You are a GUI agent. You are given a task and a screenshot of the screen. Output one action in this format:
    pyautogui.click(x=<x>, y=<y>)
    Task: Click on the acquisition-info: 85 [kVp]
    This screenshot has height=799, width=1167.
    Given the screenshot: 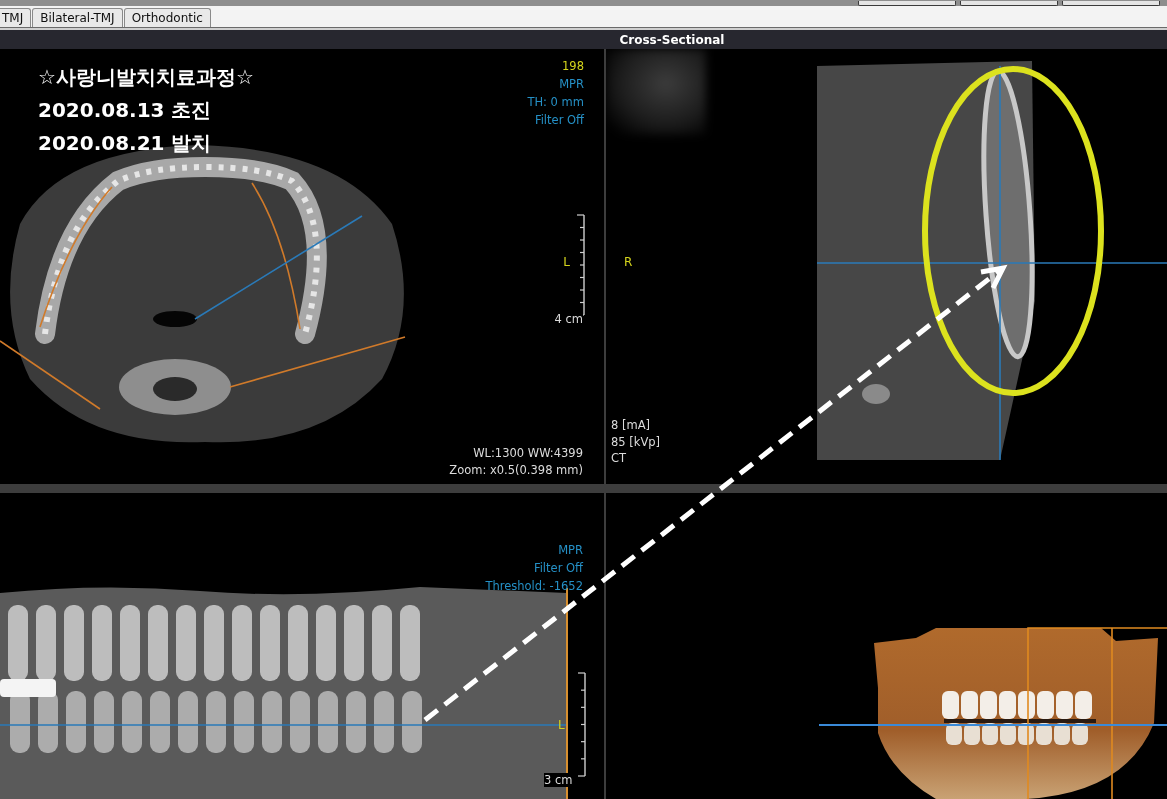 What is the action you would take?
    pyautogui.click(x=636, y=441)
    